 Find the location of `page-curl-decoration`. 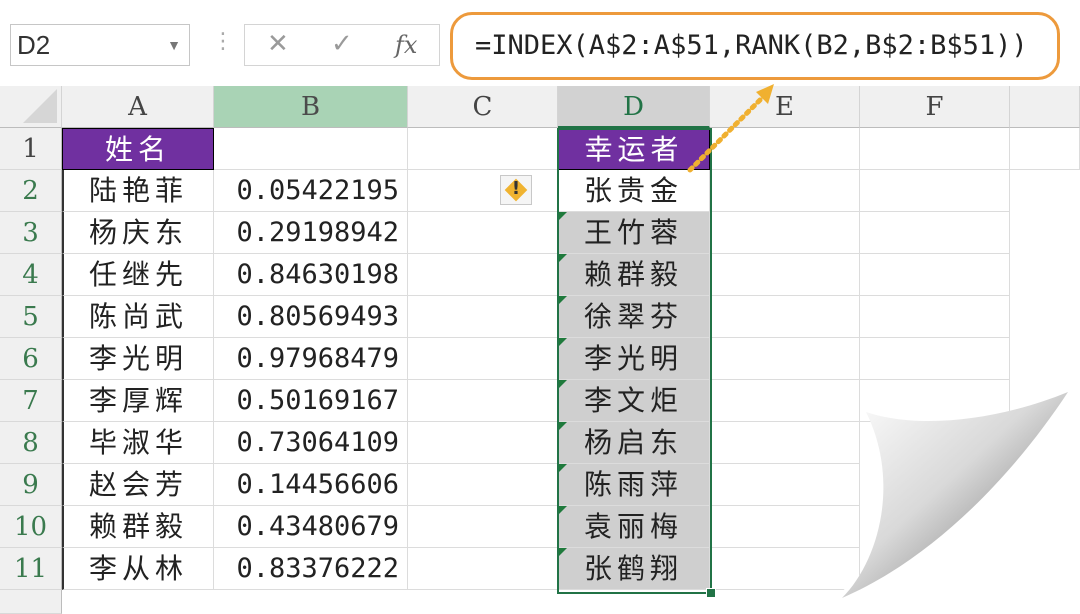

page-curl-decoration is located at coordinates (950, 497).